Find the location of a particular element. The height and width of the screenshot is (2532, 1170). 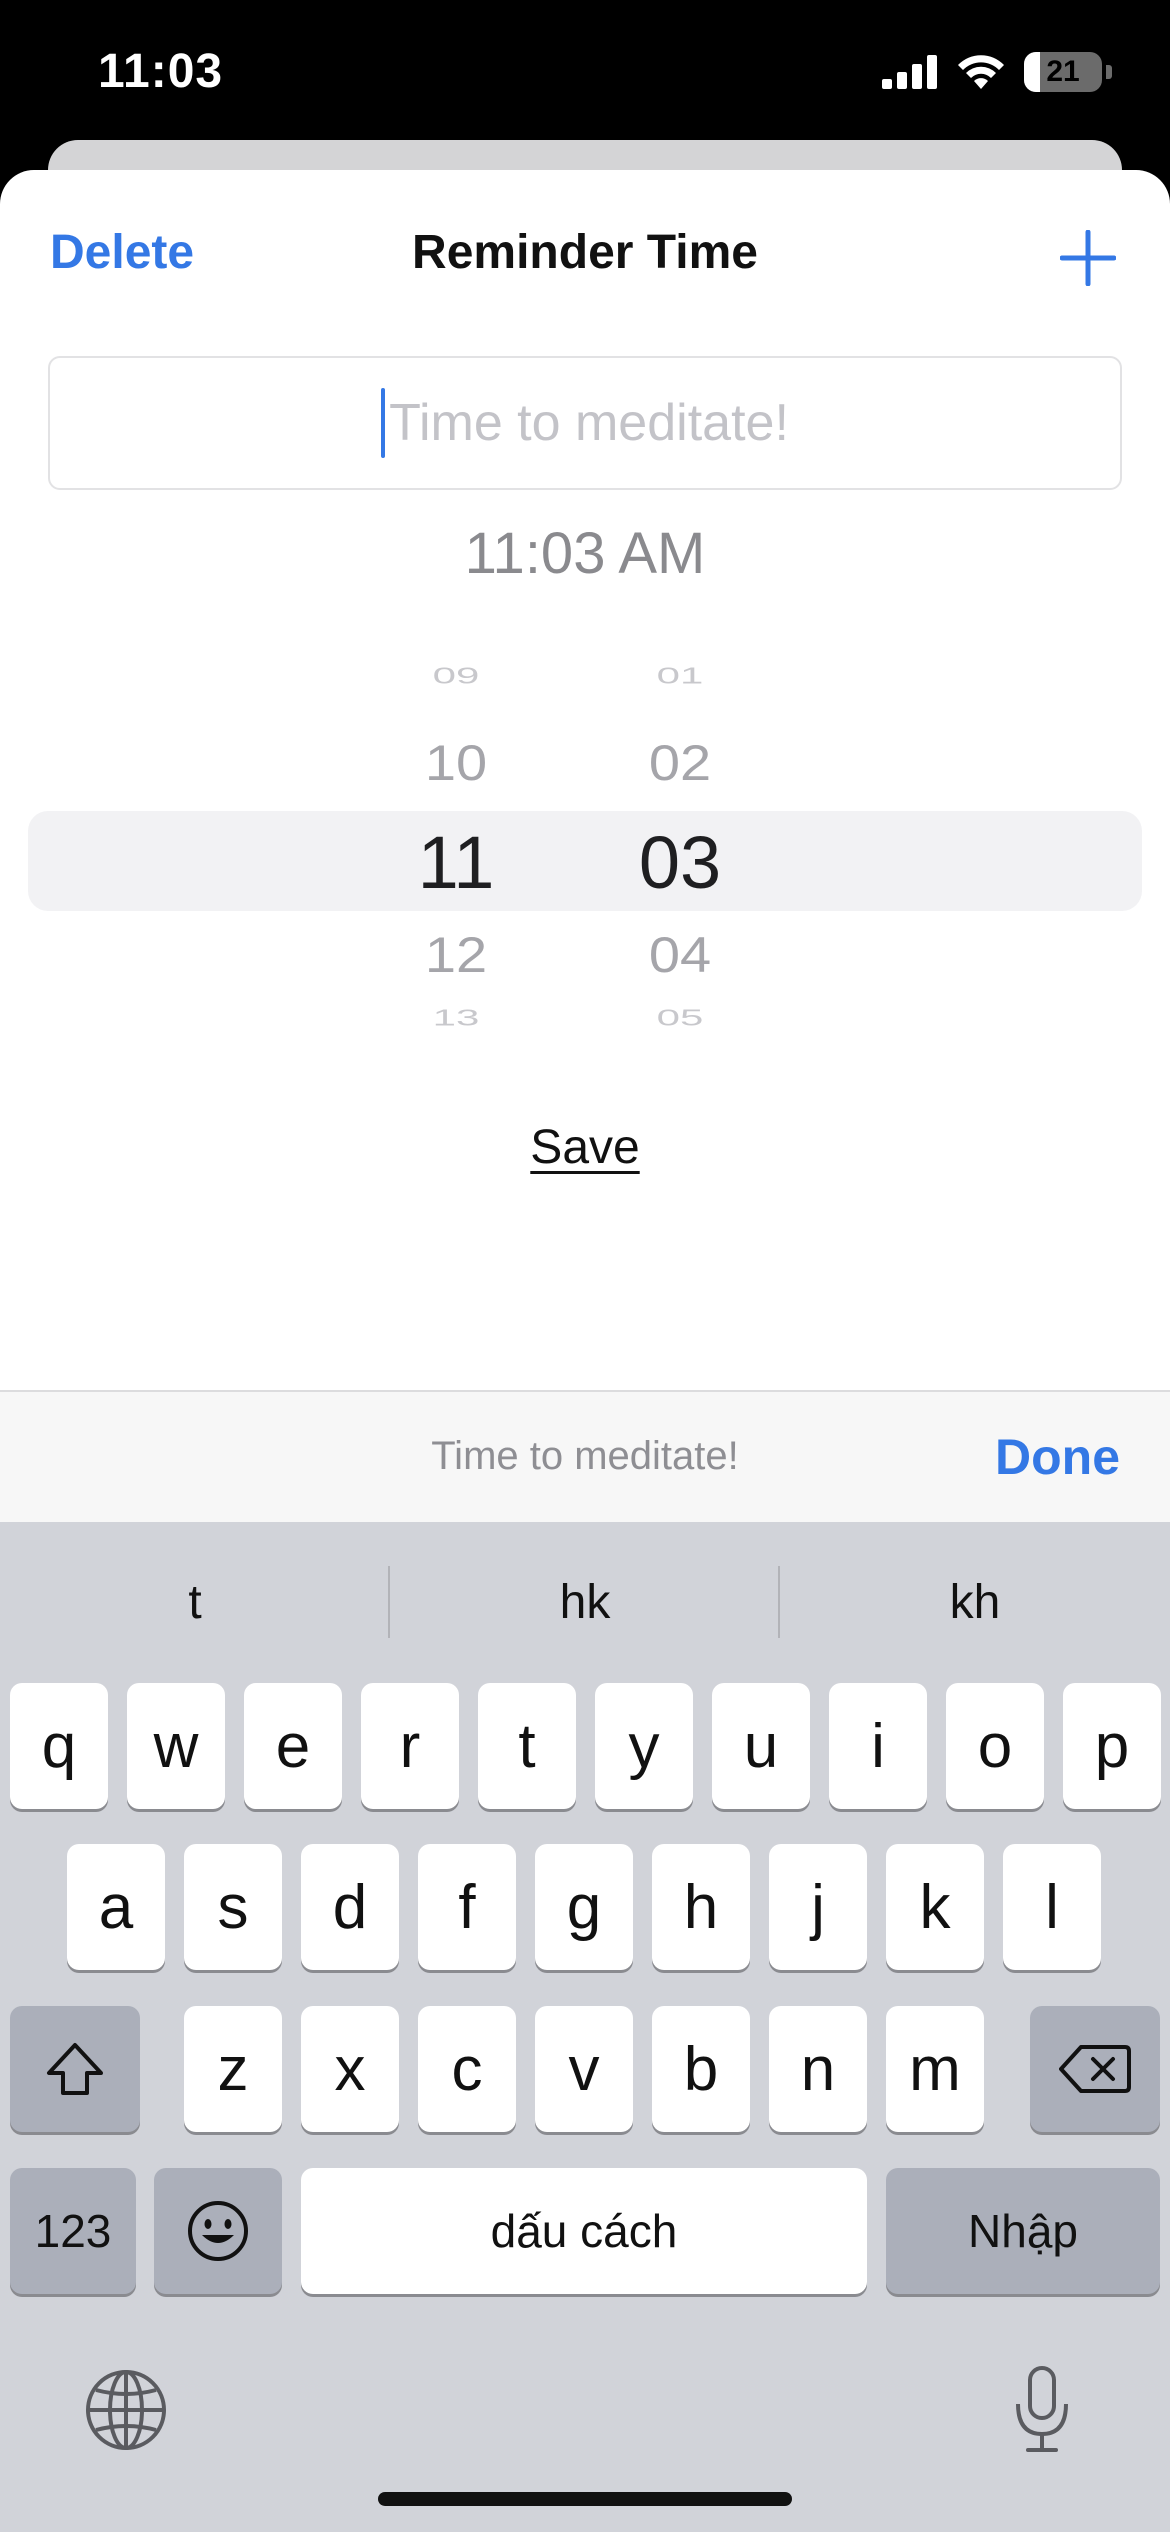

cellular-signal-icon is located at coordinates (909, 72).